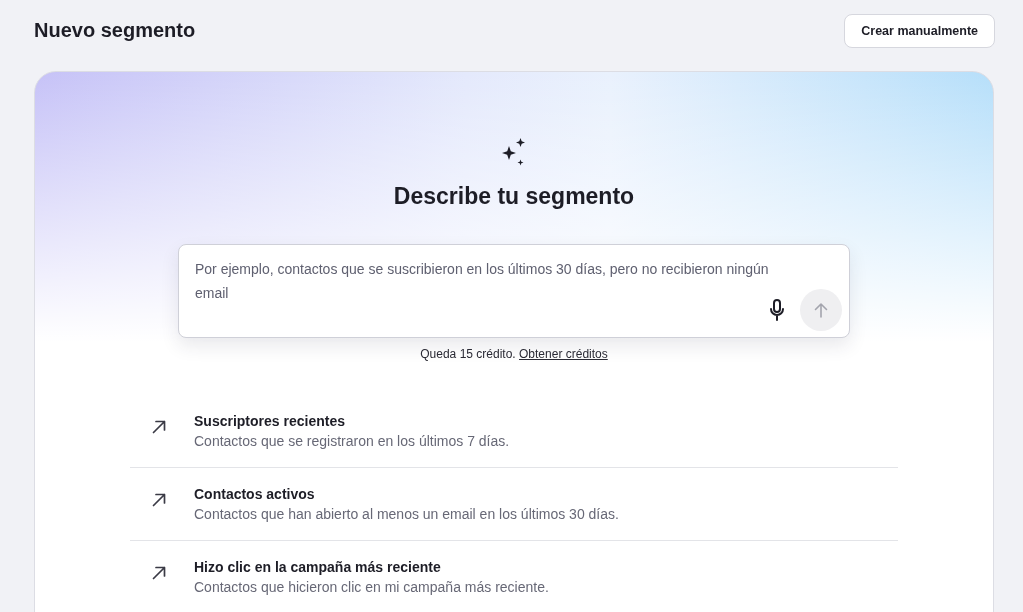 The width and height of the screenshot is (1023, 612). Describe the element at coordinates (468, 354) in the screenshot. I see `credits-text: Queda 15 crédito.` at that location.